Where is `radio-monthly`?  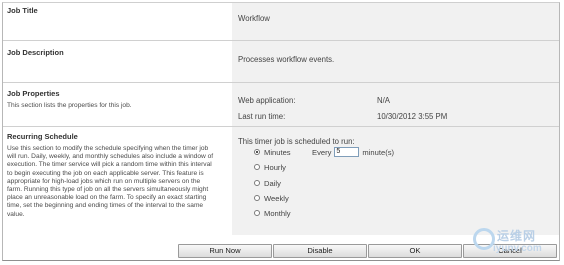
radio-monthly is located at coordinates (257, 213).